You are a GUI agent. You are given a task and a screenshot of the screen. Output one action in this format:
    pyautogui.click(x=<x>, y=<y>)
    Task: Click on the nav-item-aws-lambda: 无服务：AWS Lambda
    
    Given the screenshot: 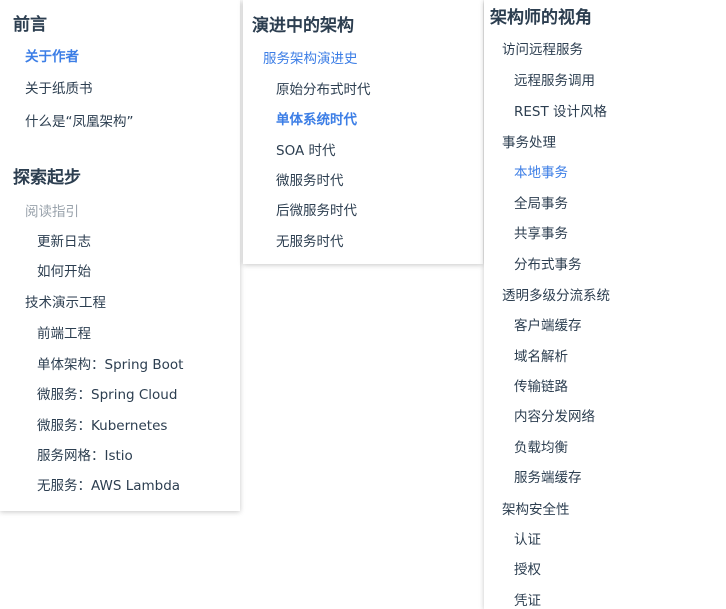 What is the action you would take?
    pyautogui.click(x=108, y=486)
    